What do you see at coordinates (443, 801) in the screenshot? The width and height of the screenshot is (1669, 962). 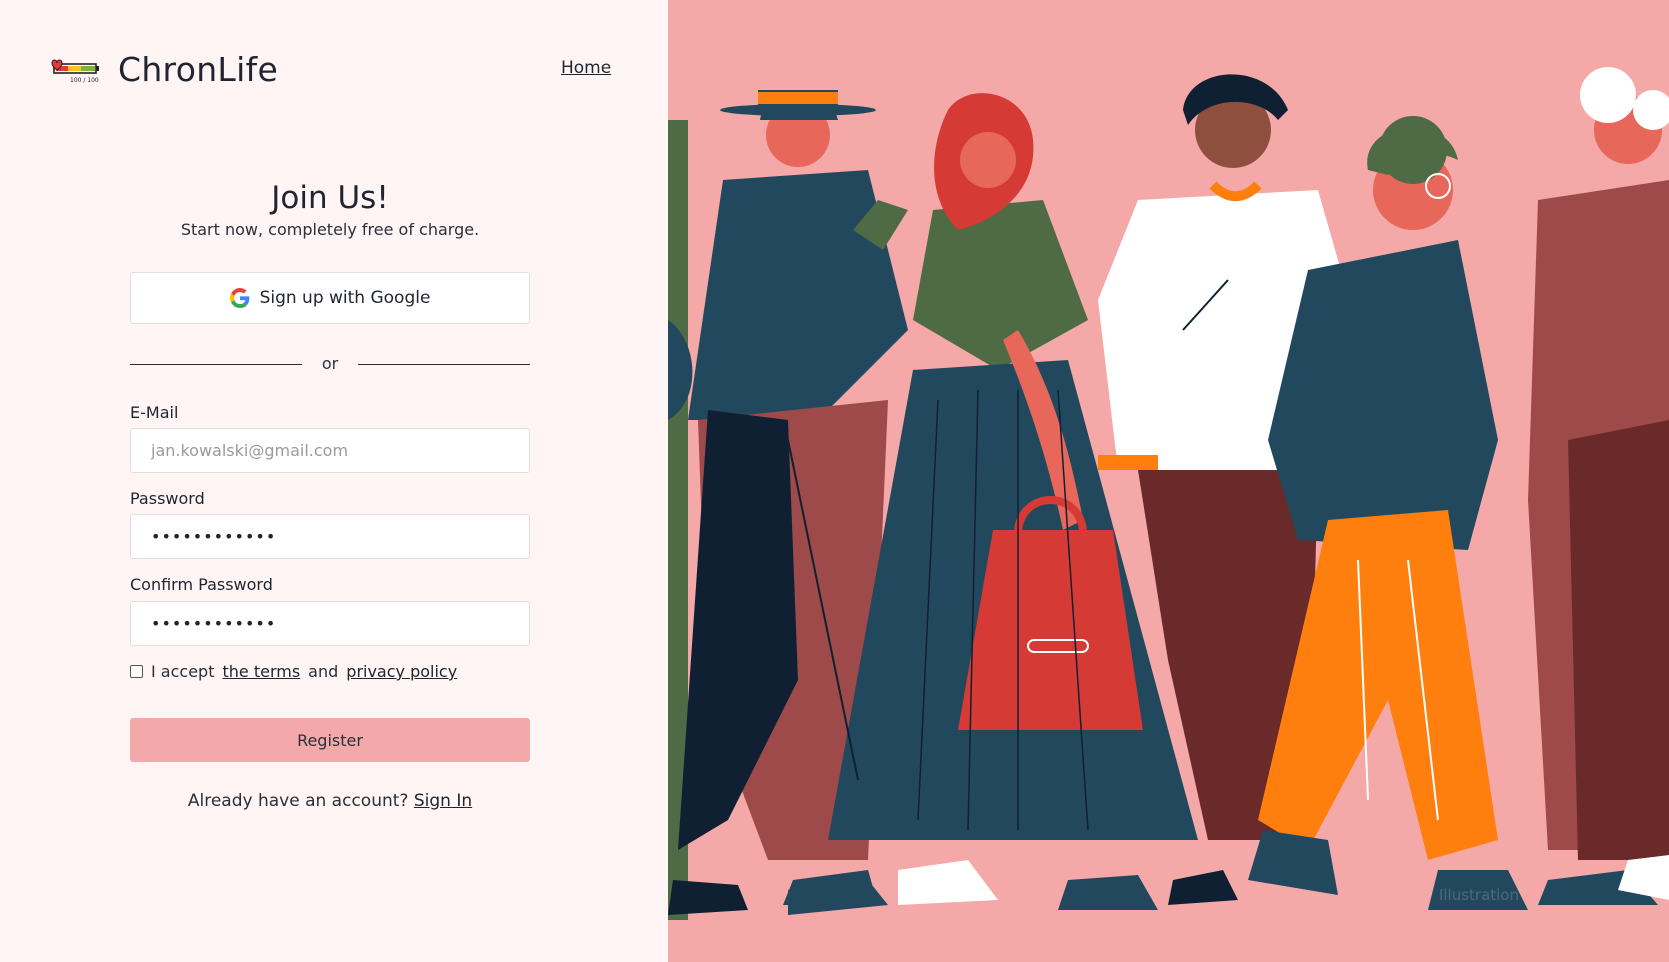 I see `signin-link: Sign In` at bounding box center [443, 801].